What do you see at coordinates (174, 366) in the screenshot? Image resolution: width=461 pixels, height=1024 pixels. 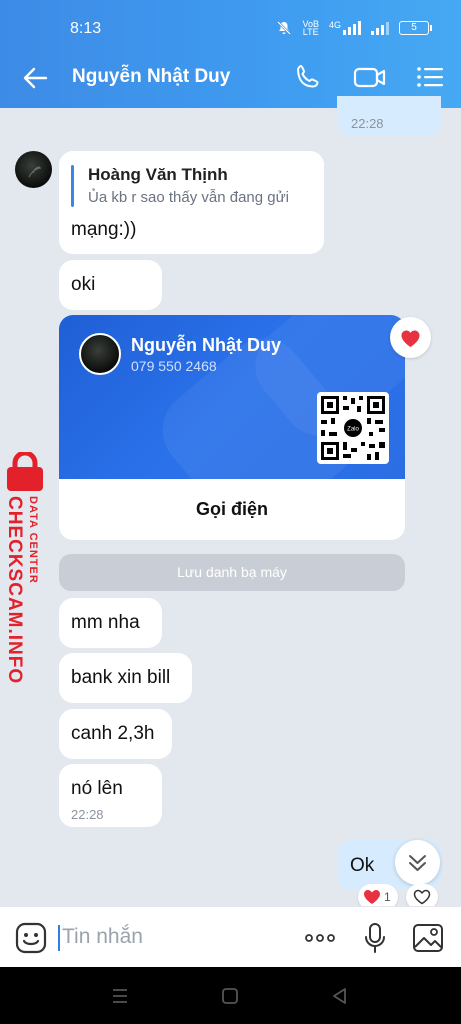 I see `card-contact-phone: 079 550 2468` at bounding box center [174, 366].